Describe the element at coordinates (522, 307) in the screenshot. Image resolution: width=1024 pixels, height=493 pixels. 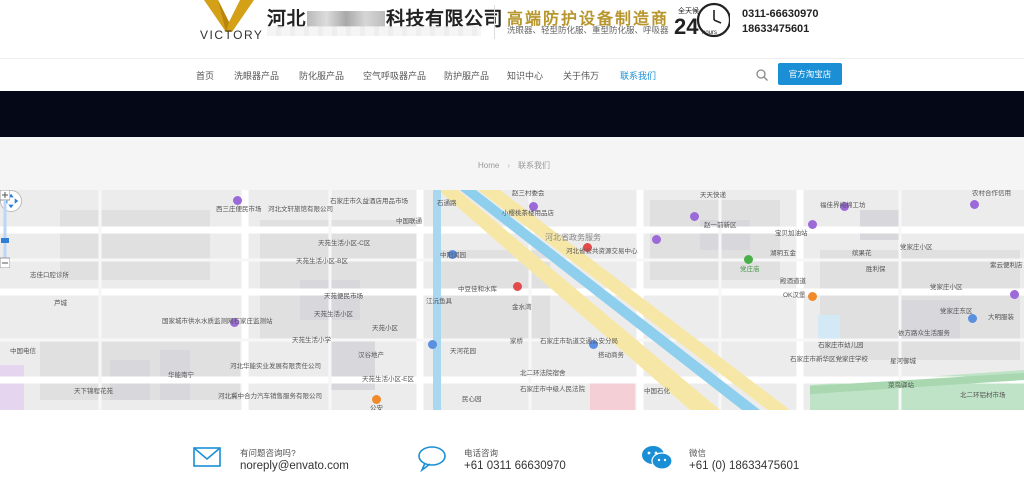
I see `map-label: 金水湾` at that location.